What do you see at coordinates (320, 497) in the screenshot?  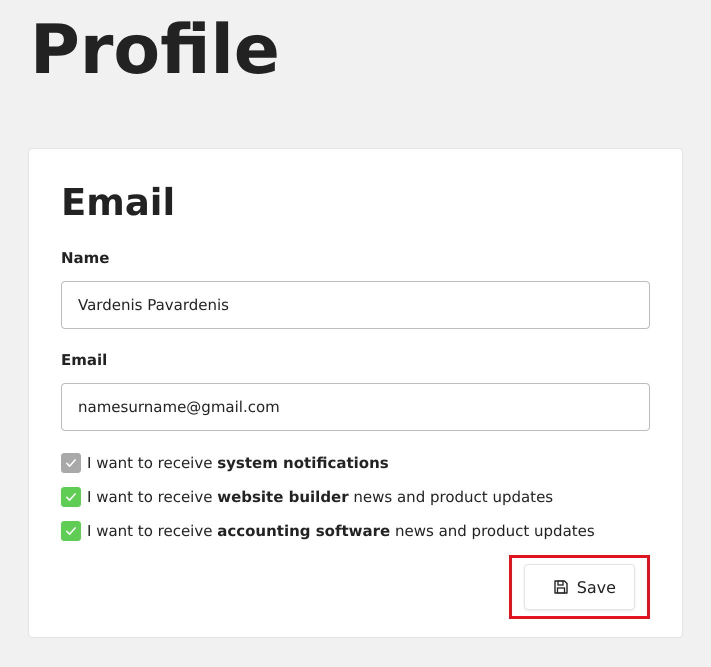 I see `checkbox-label: I want to receive website builder news and product updates` at bounding box center [320, 497].